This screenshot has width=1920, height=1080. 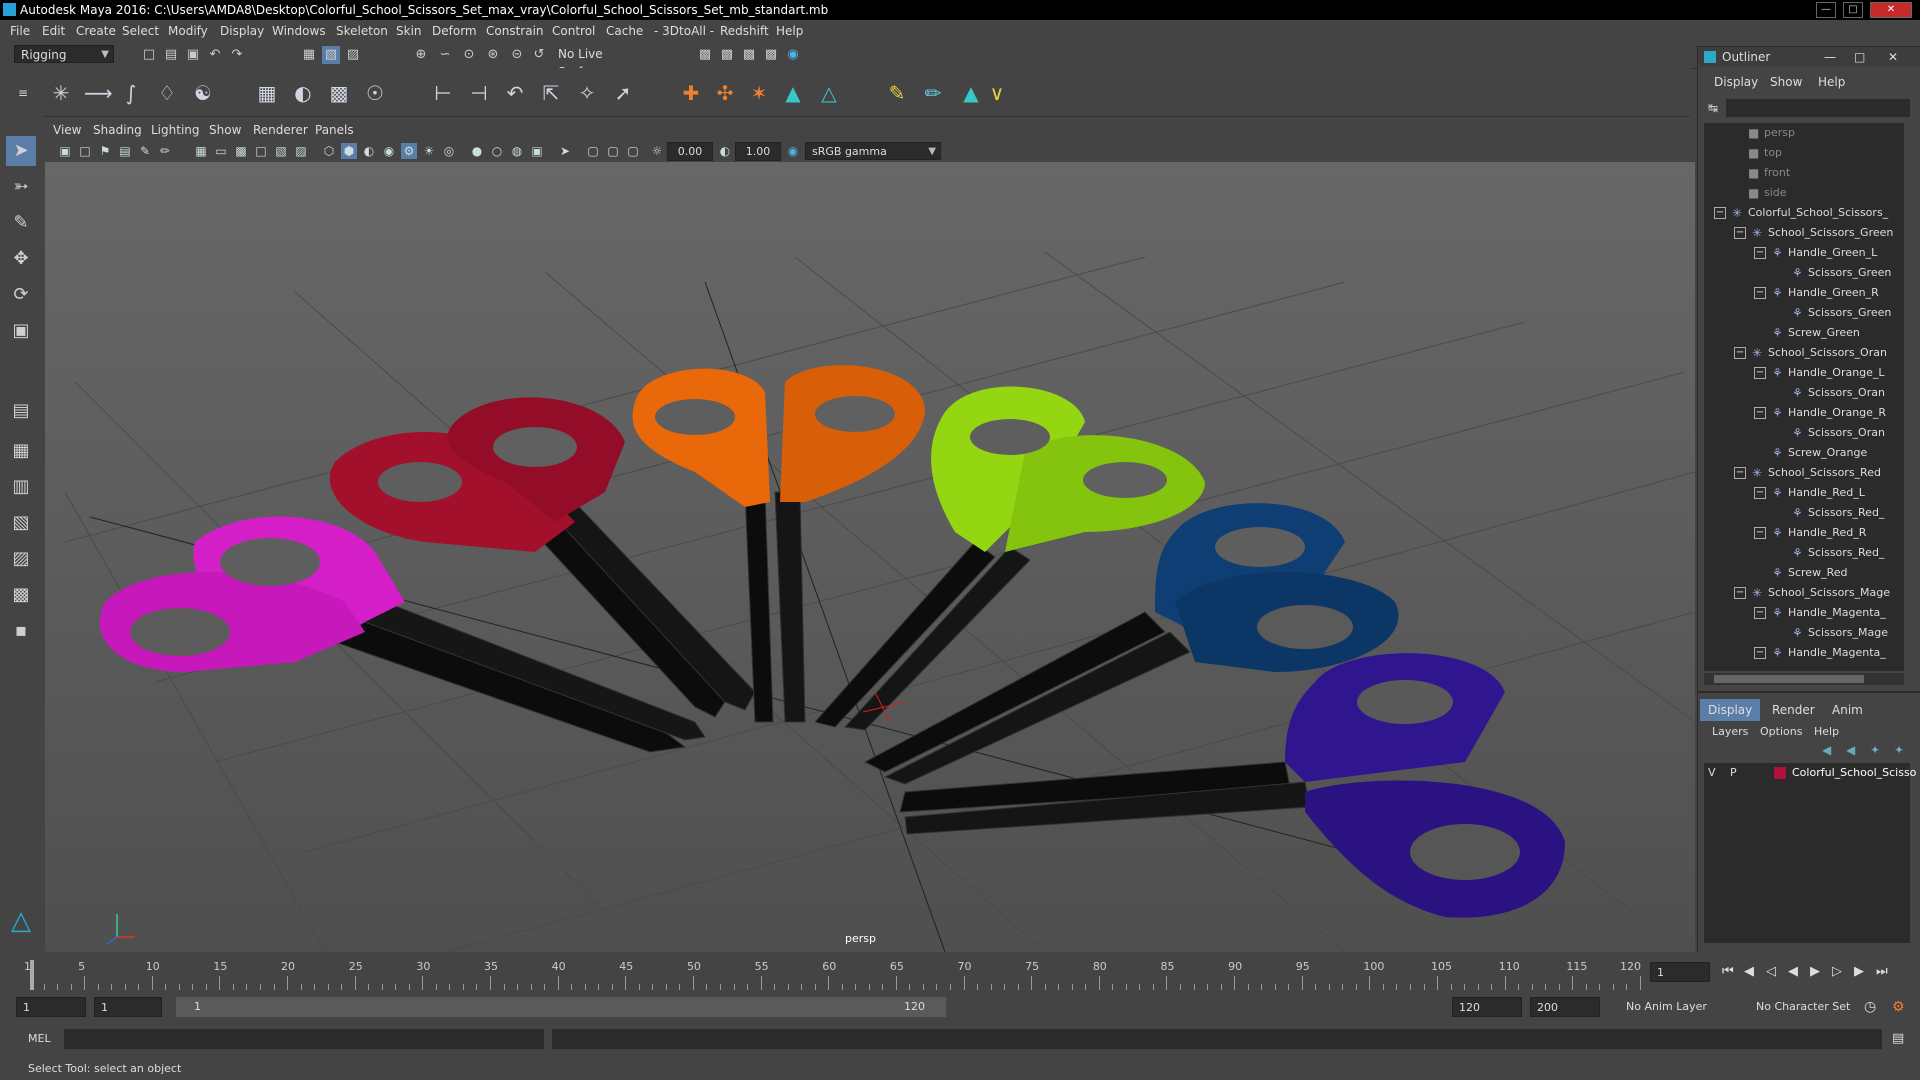 What do you see at coordinates (65, 151) in the screenshot?
I see `camera-select-icon: ▣` at bounding box center [65, 151].